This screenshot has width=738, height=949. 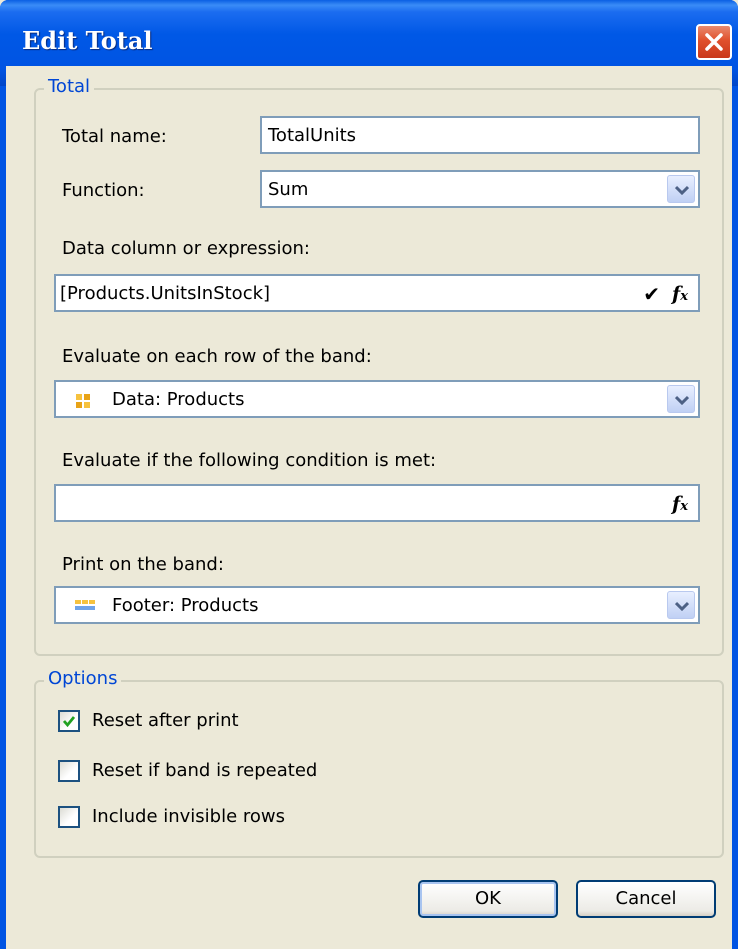 I want to click on data-column-value: [Products.UnitsInStock], so click(x=165, y=293).